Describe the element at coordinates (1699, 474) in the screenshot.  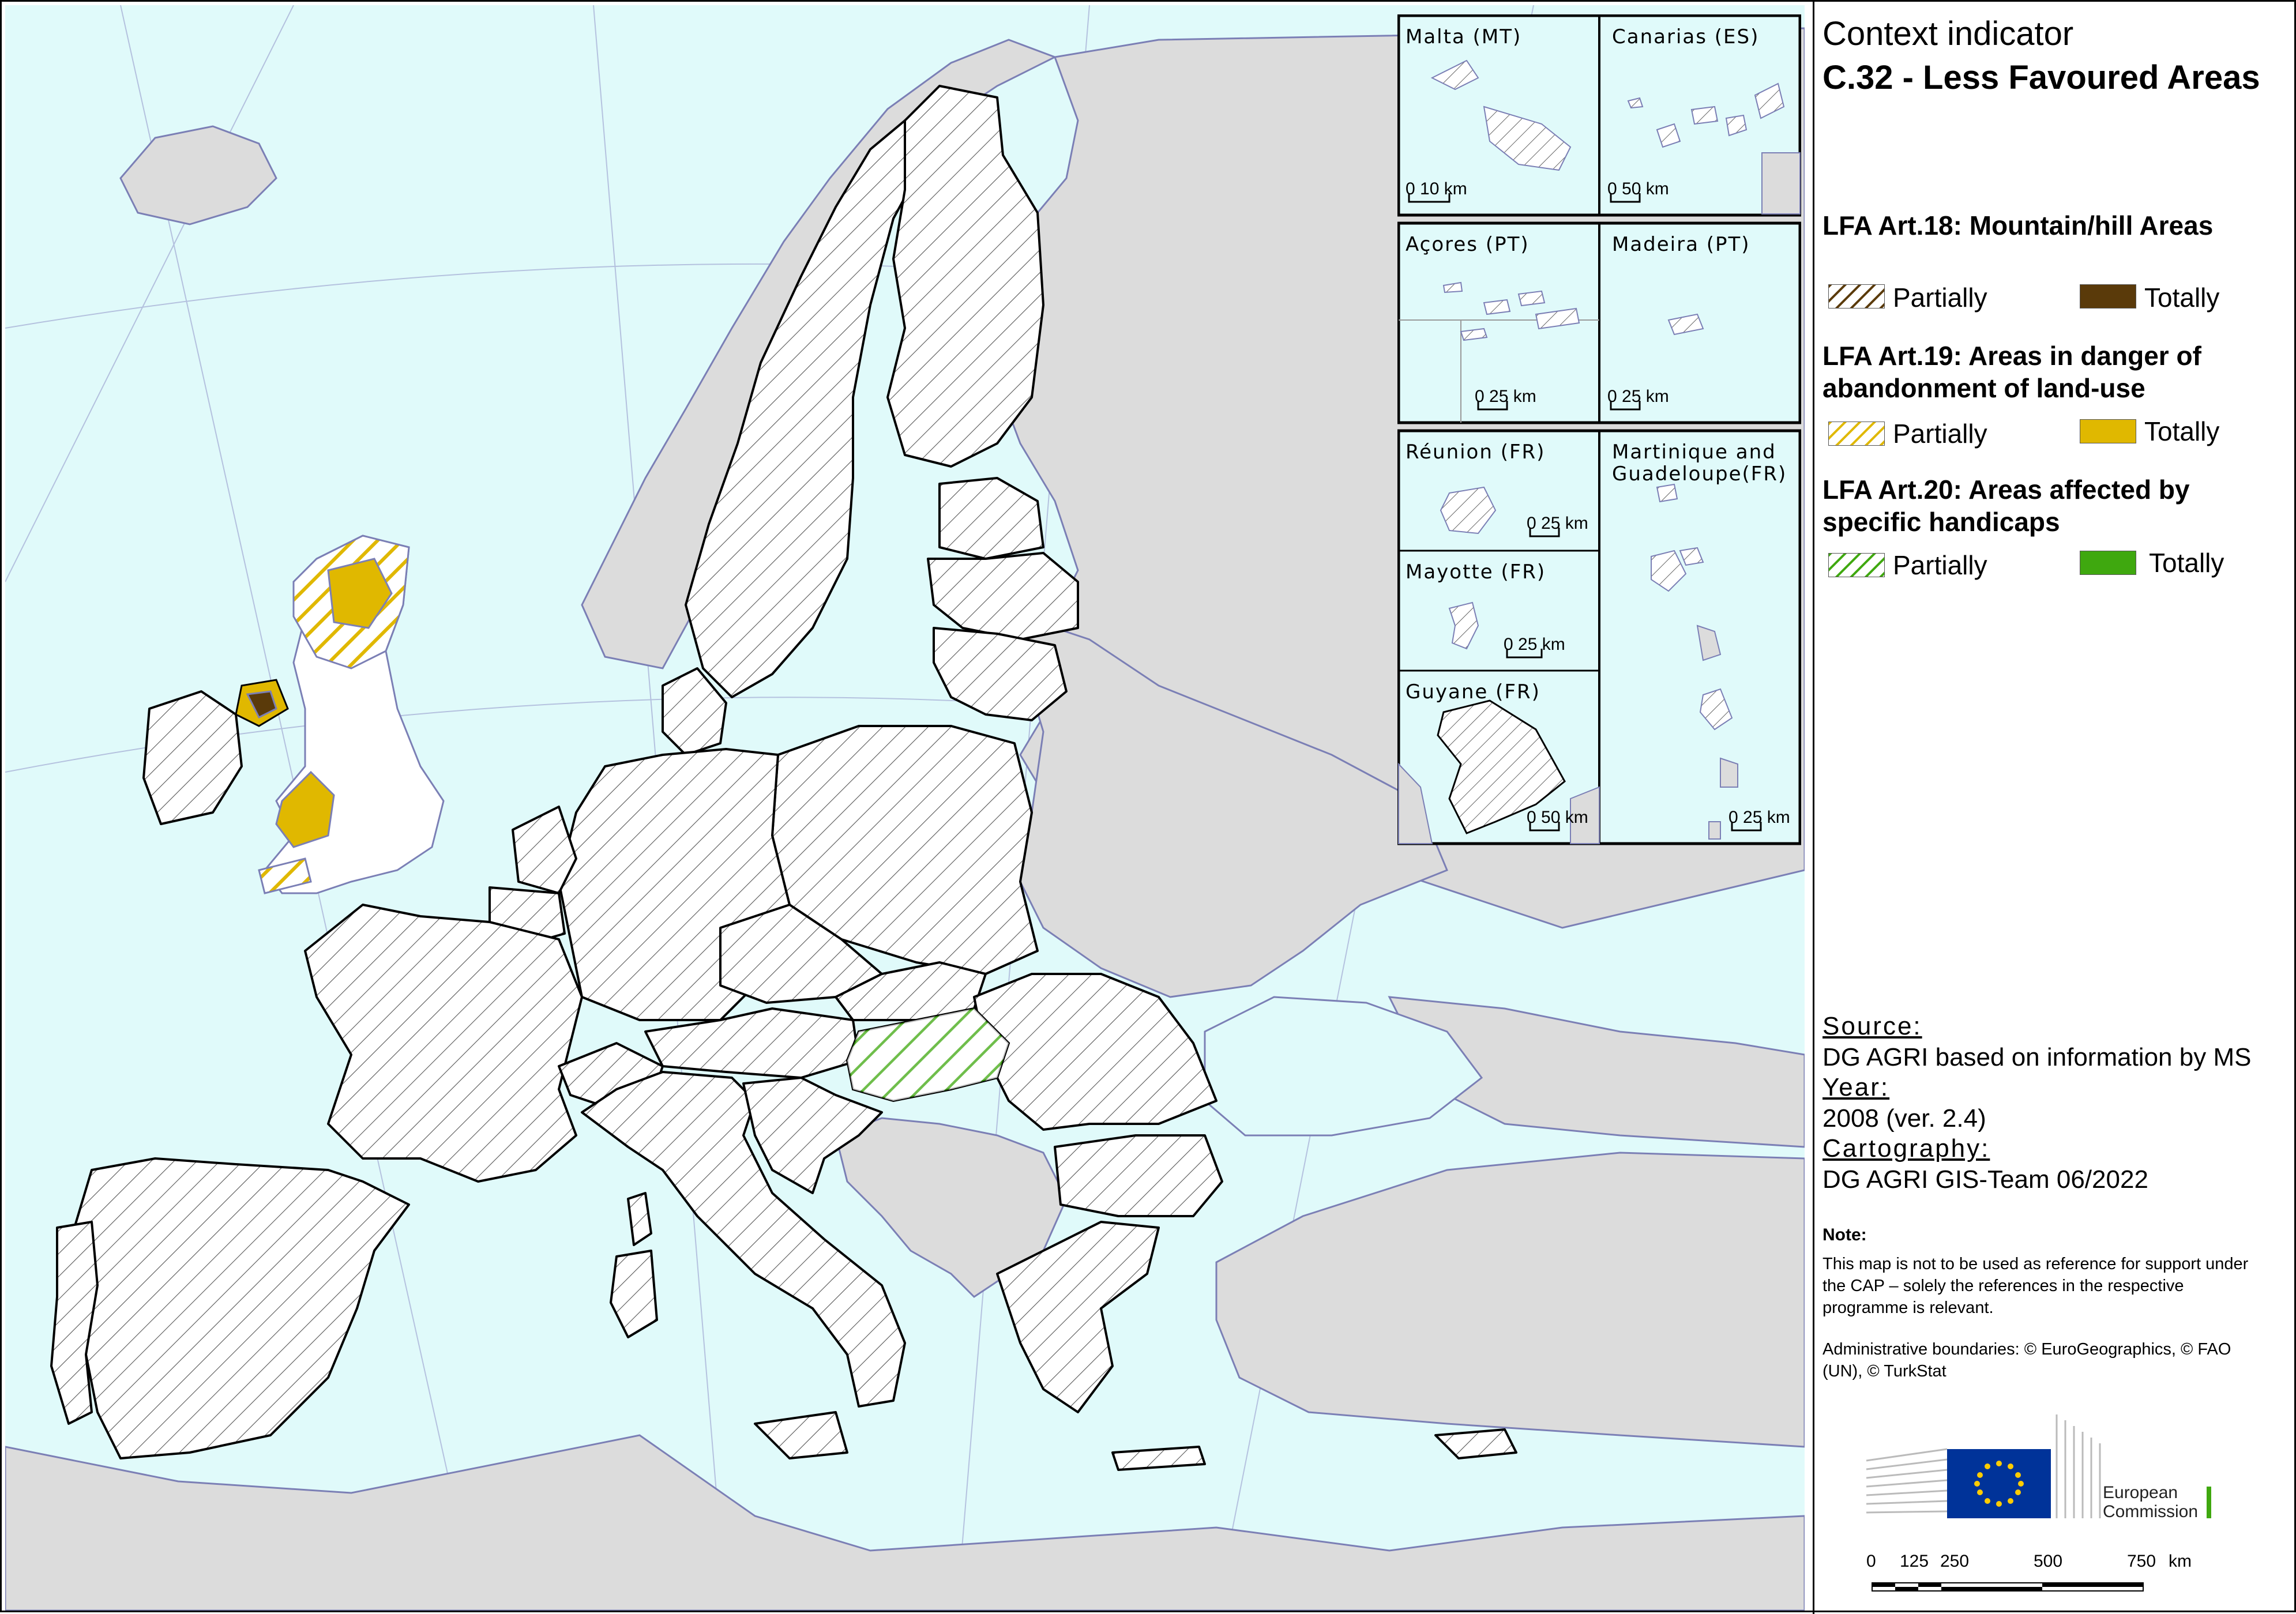
I see `martinique-label-2: Guadeloupe(FR)` at that location.